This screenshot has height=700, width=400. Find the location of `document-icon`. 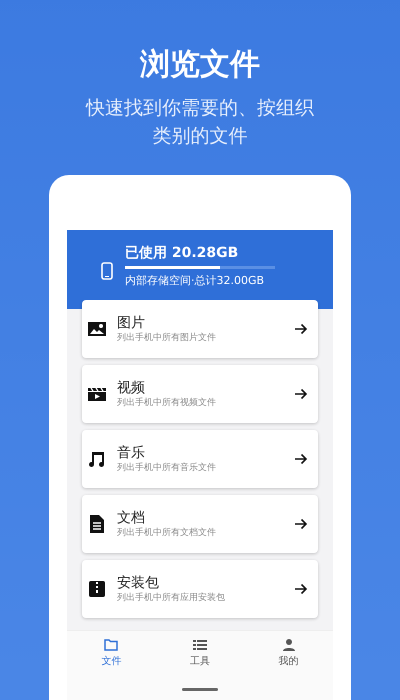

document-icon is located at coordinates (97, 524).